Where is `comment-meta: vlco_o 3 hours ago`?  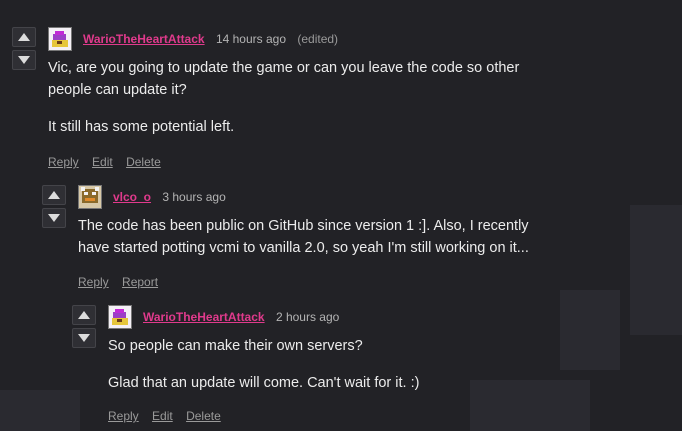 comment-meta: vlco_o 3 hours ago is located at coordinates (173, 197).